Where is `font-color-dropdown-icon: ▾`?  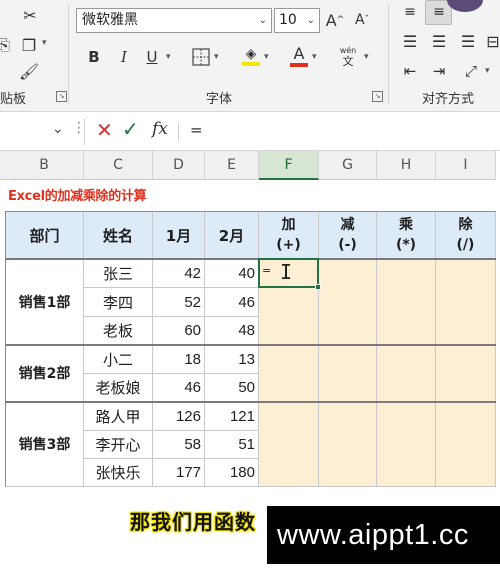
font-color-dropdown-icon: ▾ is located at coordinates (314, 57).